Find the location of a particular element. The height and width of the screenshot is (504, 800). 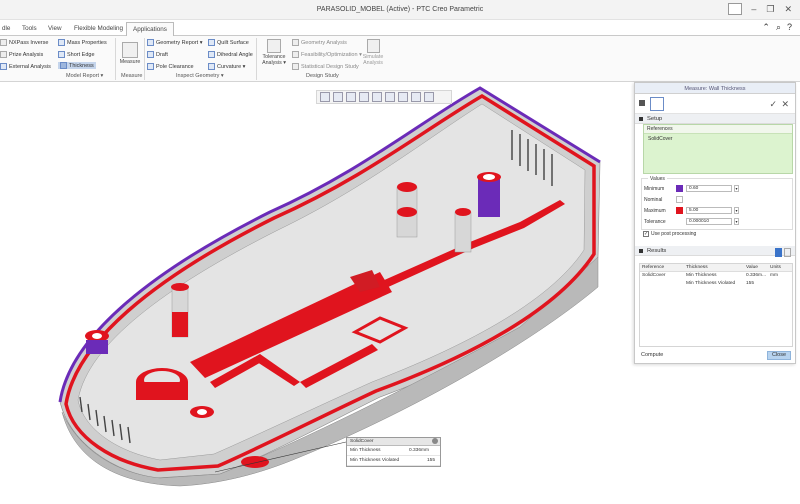

feasibility-button: Feasibility/Optimization ▾ is located at coordinates (327, 54).